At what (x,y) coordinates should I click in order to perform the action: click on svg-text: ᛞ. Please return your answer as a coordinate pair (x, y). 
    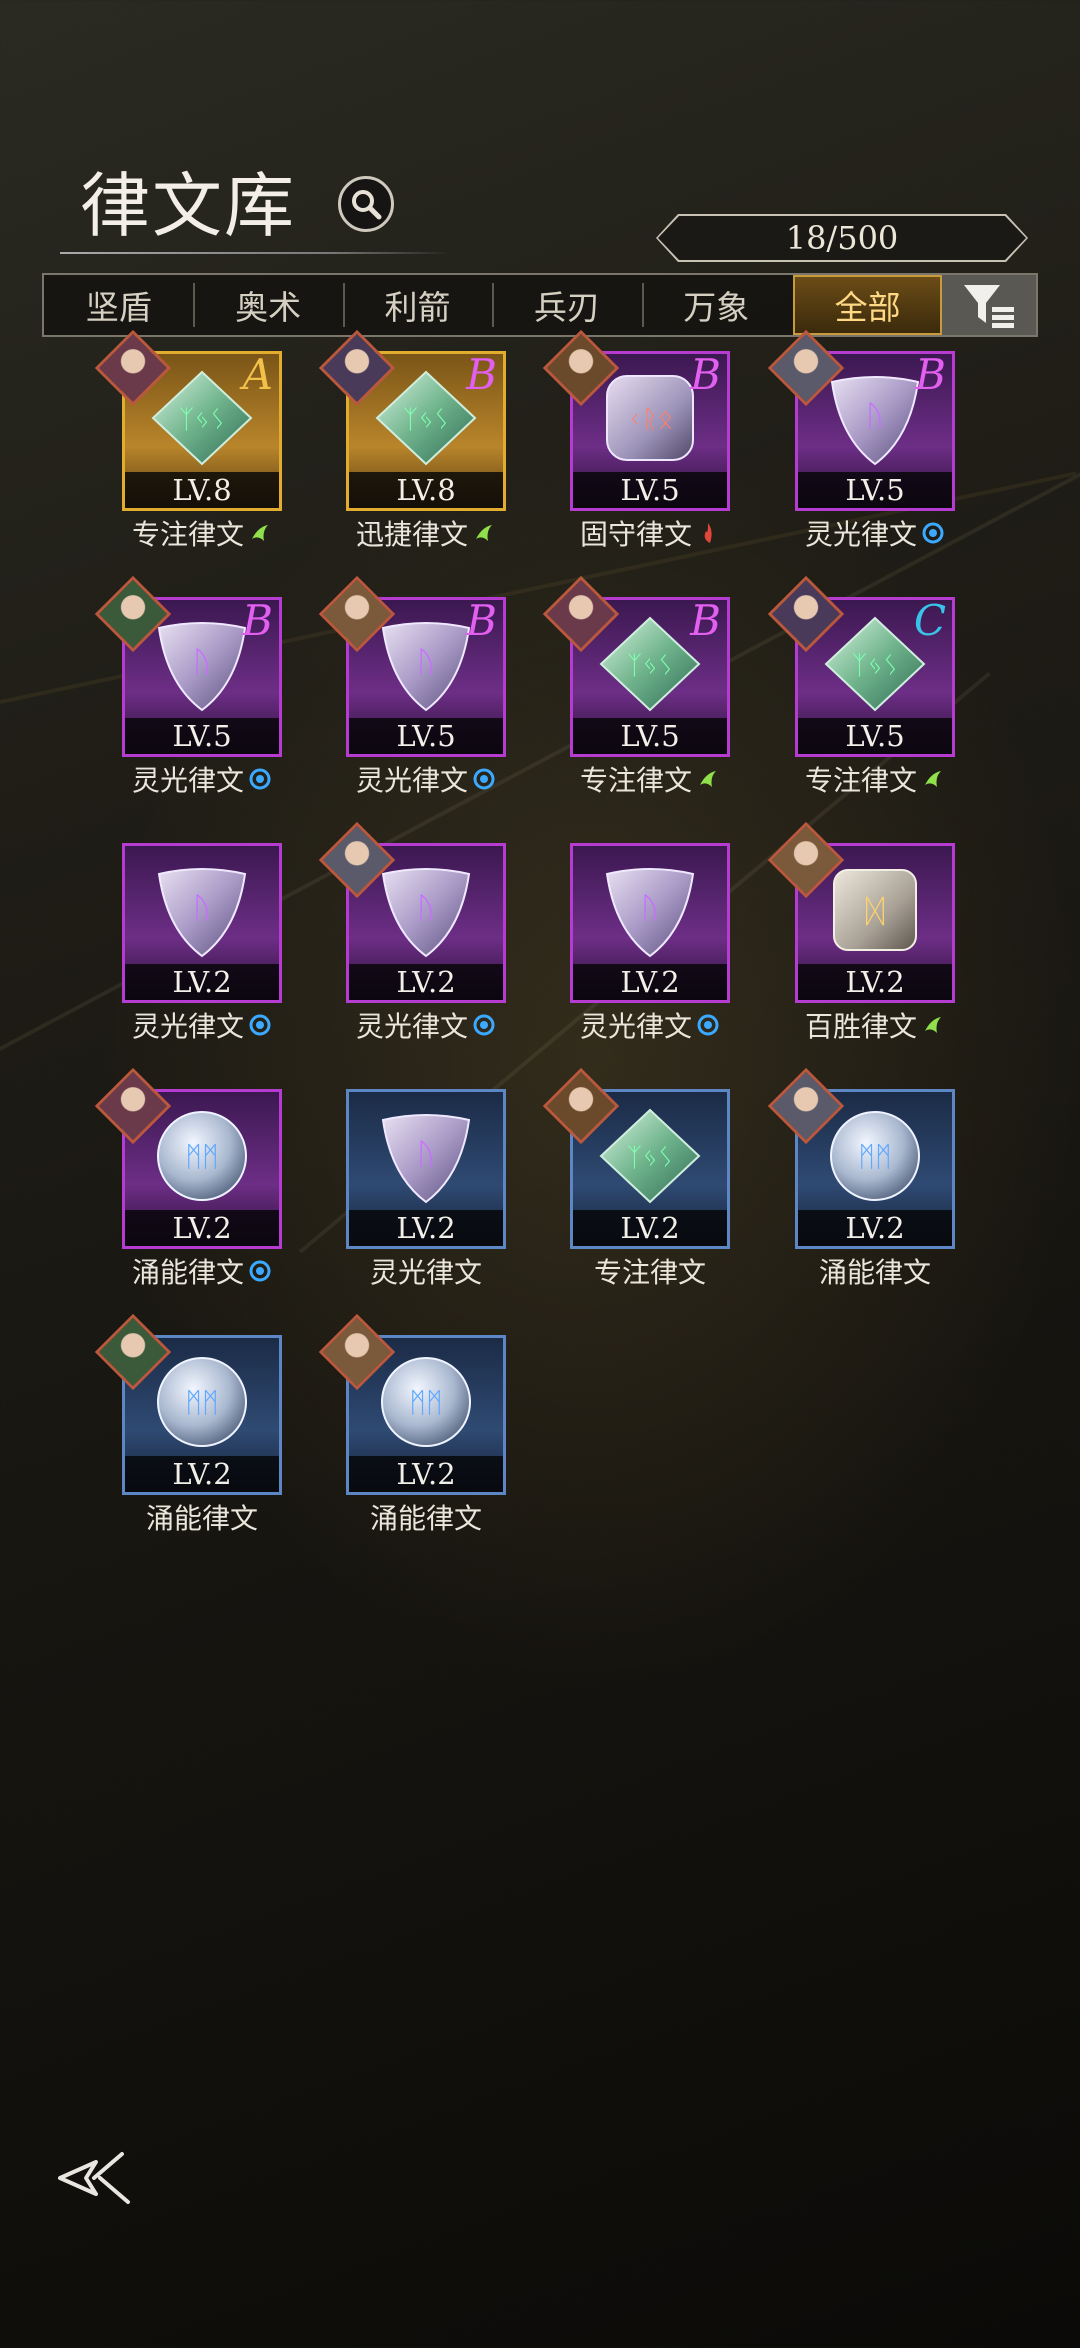
    Looking at the image, I should click on (874, 911).